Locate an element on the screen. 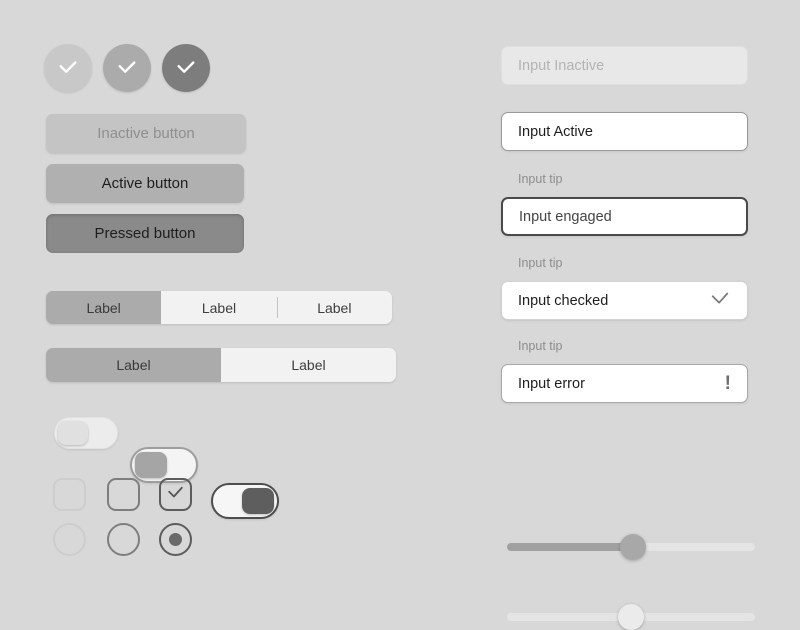  segmented-control-two: Label Label is located at coordinates (221, 365).